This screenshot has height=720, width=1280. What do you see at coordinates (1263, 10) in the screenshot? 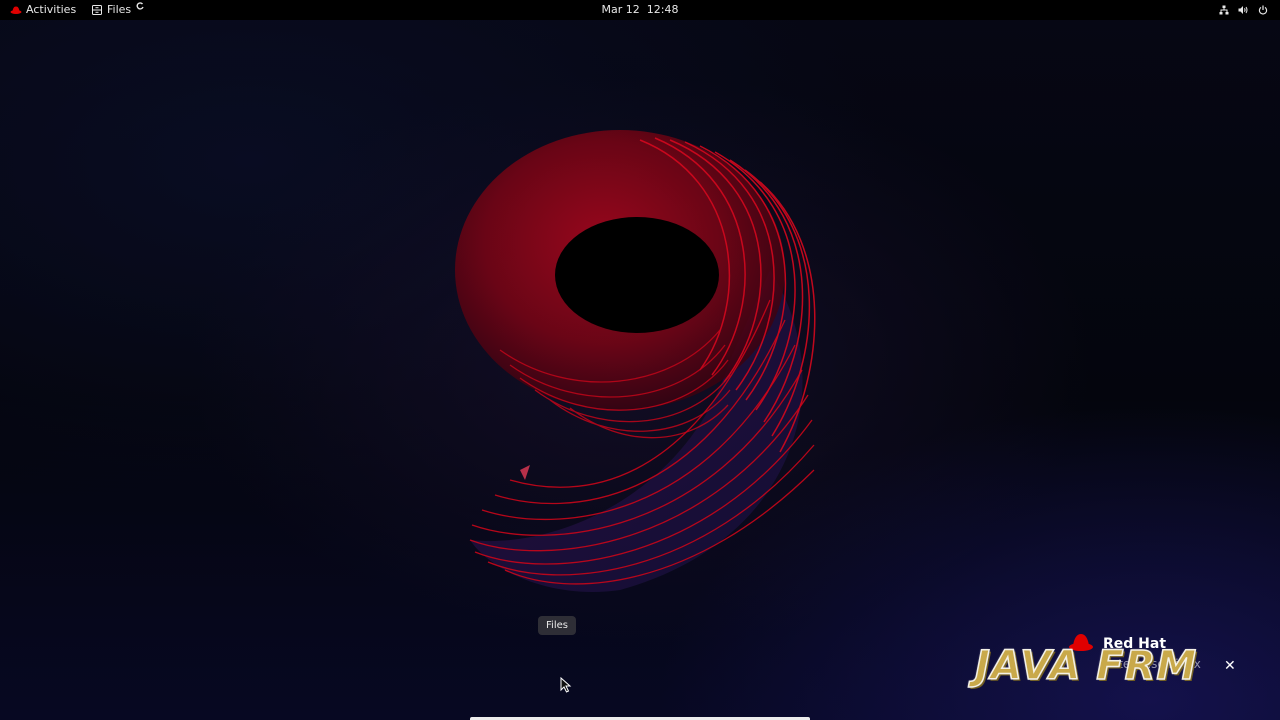
I see `power-icon` at bounding box center [1263, 10].